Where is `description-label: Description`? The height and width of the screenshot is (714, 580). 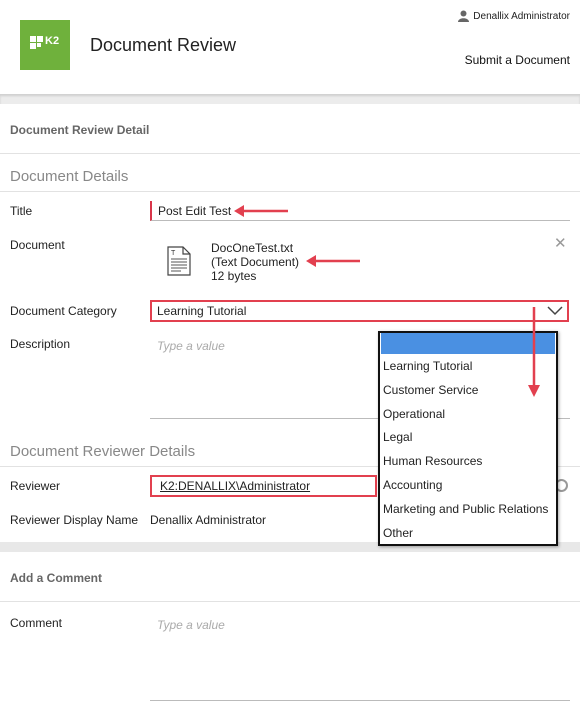
description-label: Description is located at coordinates (40, 344).